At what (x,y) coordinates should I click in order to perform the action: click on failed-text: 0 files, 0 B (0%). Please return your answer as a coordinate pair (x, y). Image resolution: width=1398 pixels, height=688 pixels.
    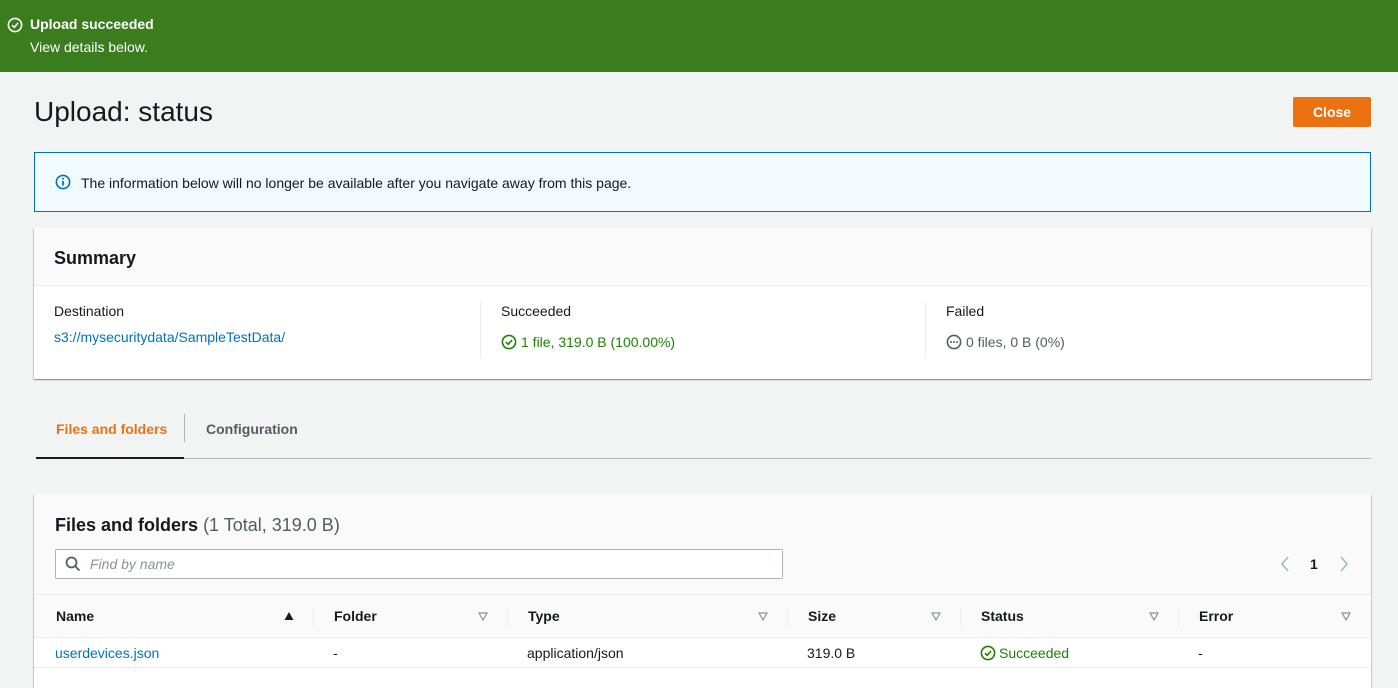
    Looking at the image, I should click on (1015, 342).